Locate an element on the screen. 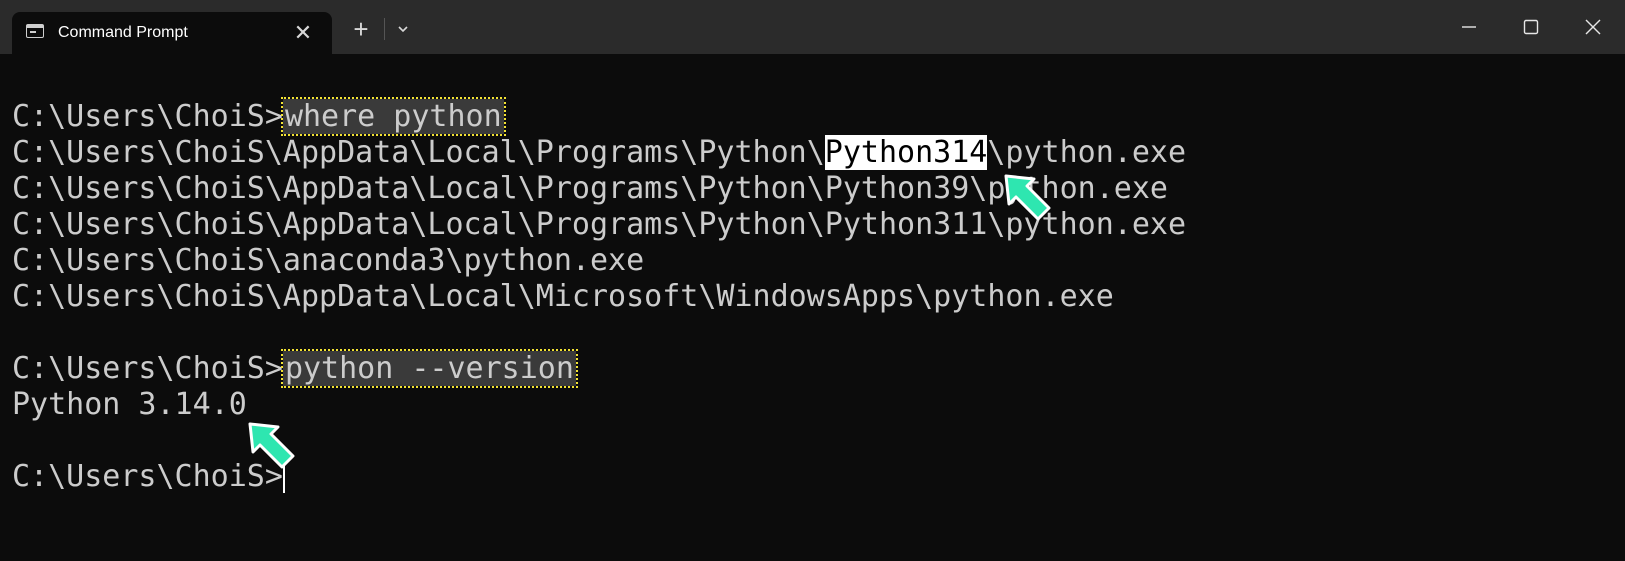  minimize-button is located at coordinates (1469, 27).